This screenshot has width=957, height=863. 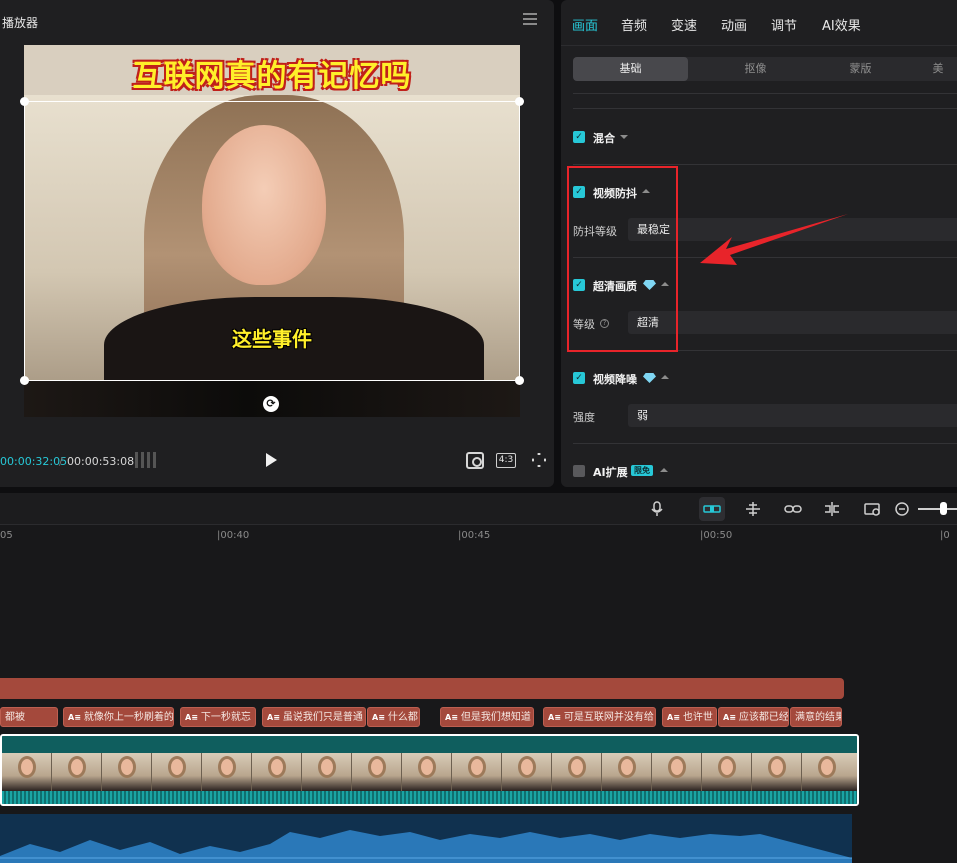 What do you see at coordinates (774, 239) in the screenshot?
I see `annotation-arrow-icon` at bounding box center [774, 239].